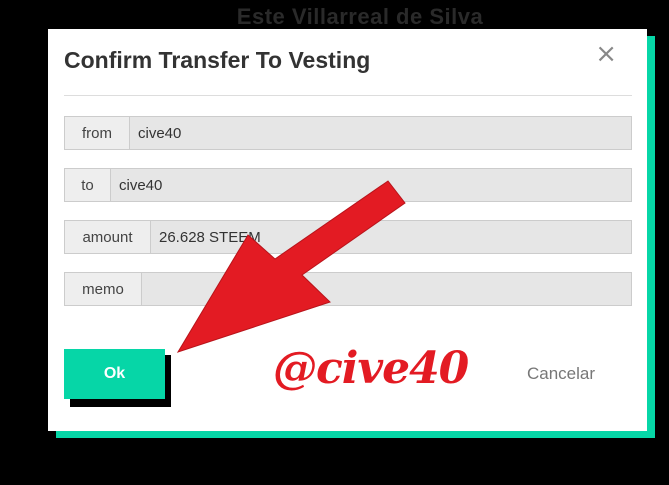 This screenshot has height=485, width=669. I want to click on to-field: to cive40, so click(348, 185).